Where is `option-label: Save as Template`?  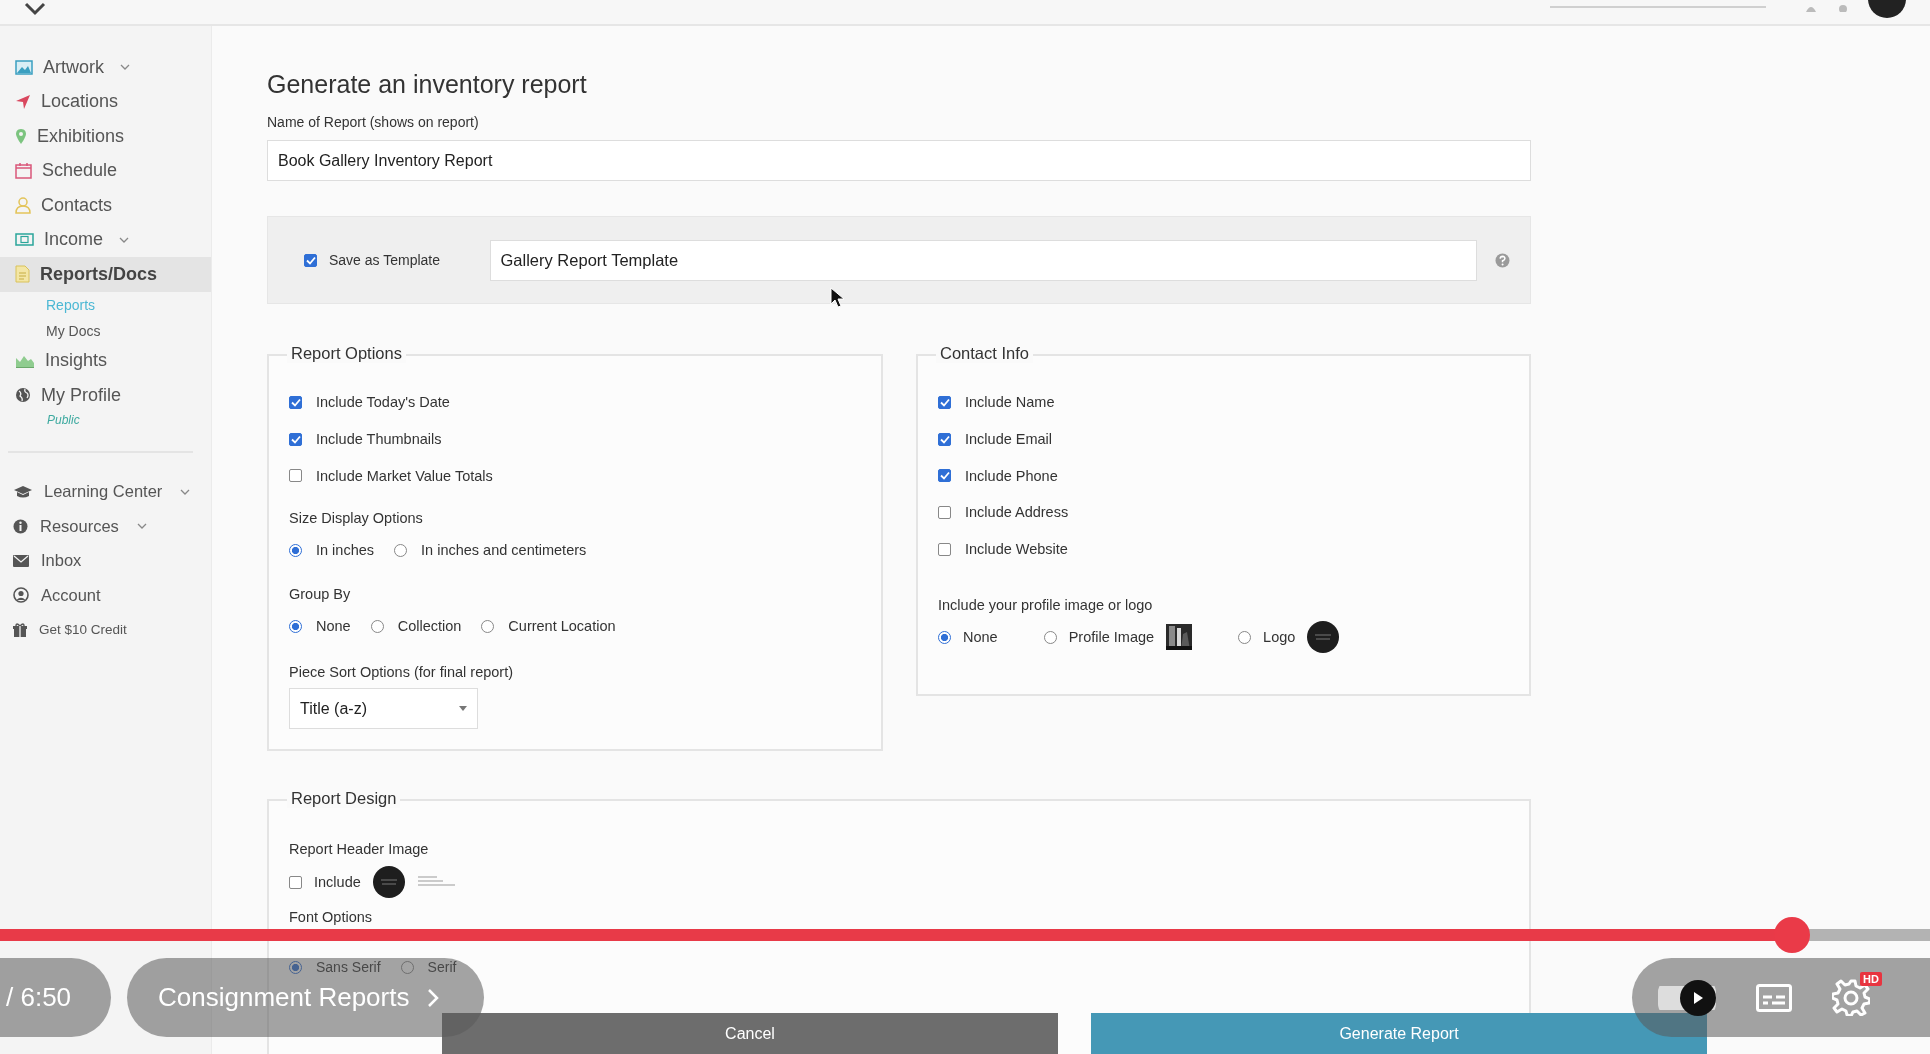
option-label: Save as Template is located at coordinates (385, 260).